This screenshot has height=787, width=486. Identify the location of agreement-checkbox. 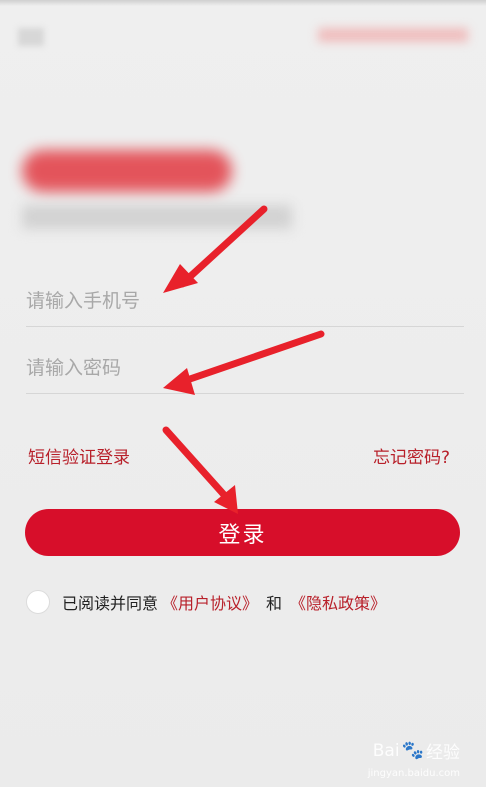
(38, 602).